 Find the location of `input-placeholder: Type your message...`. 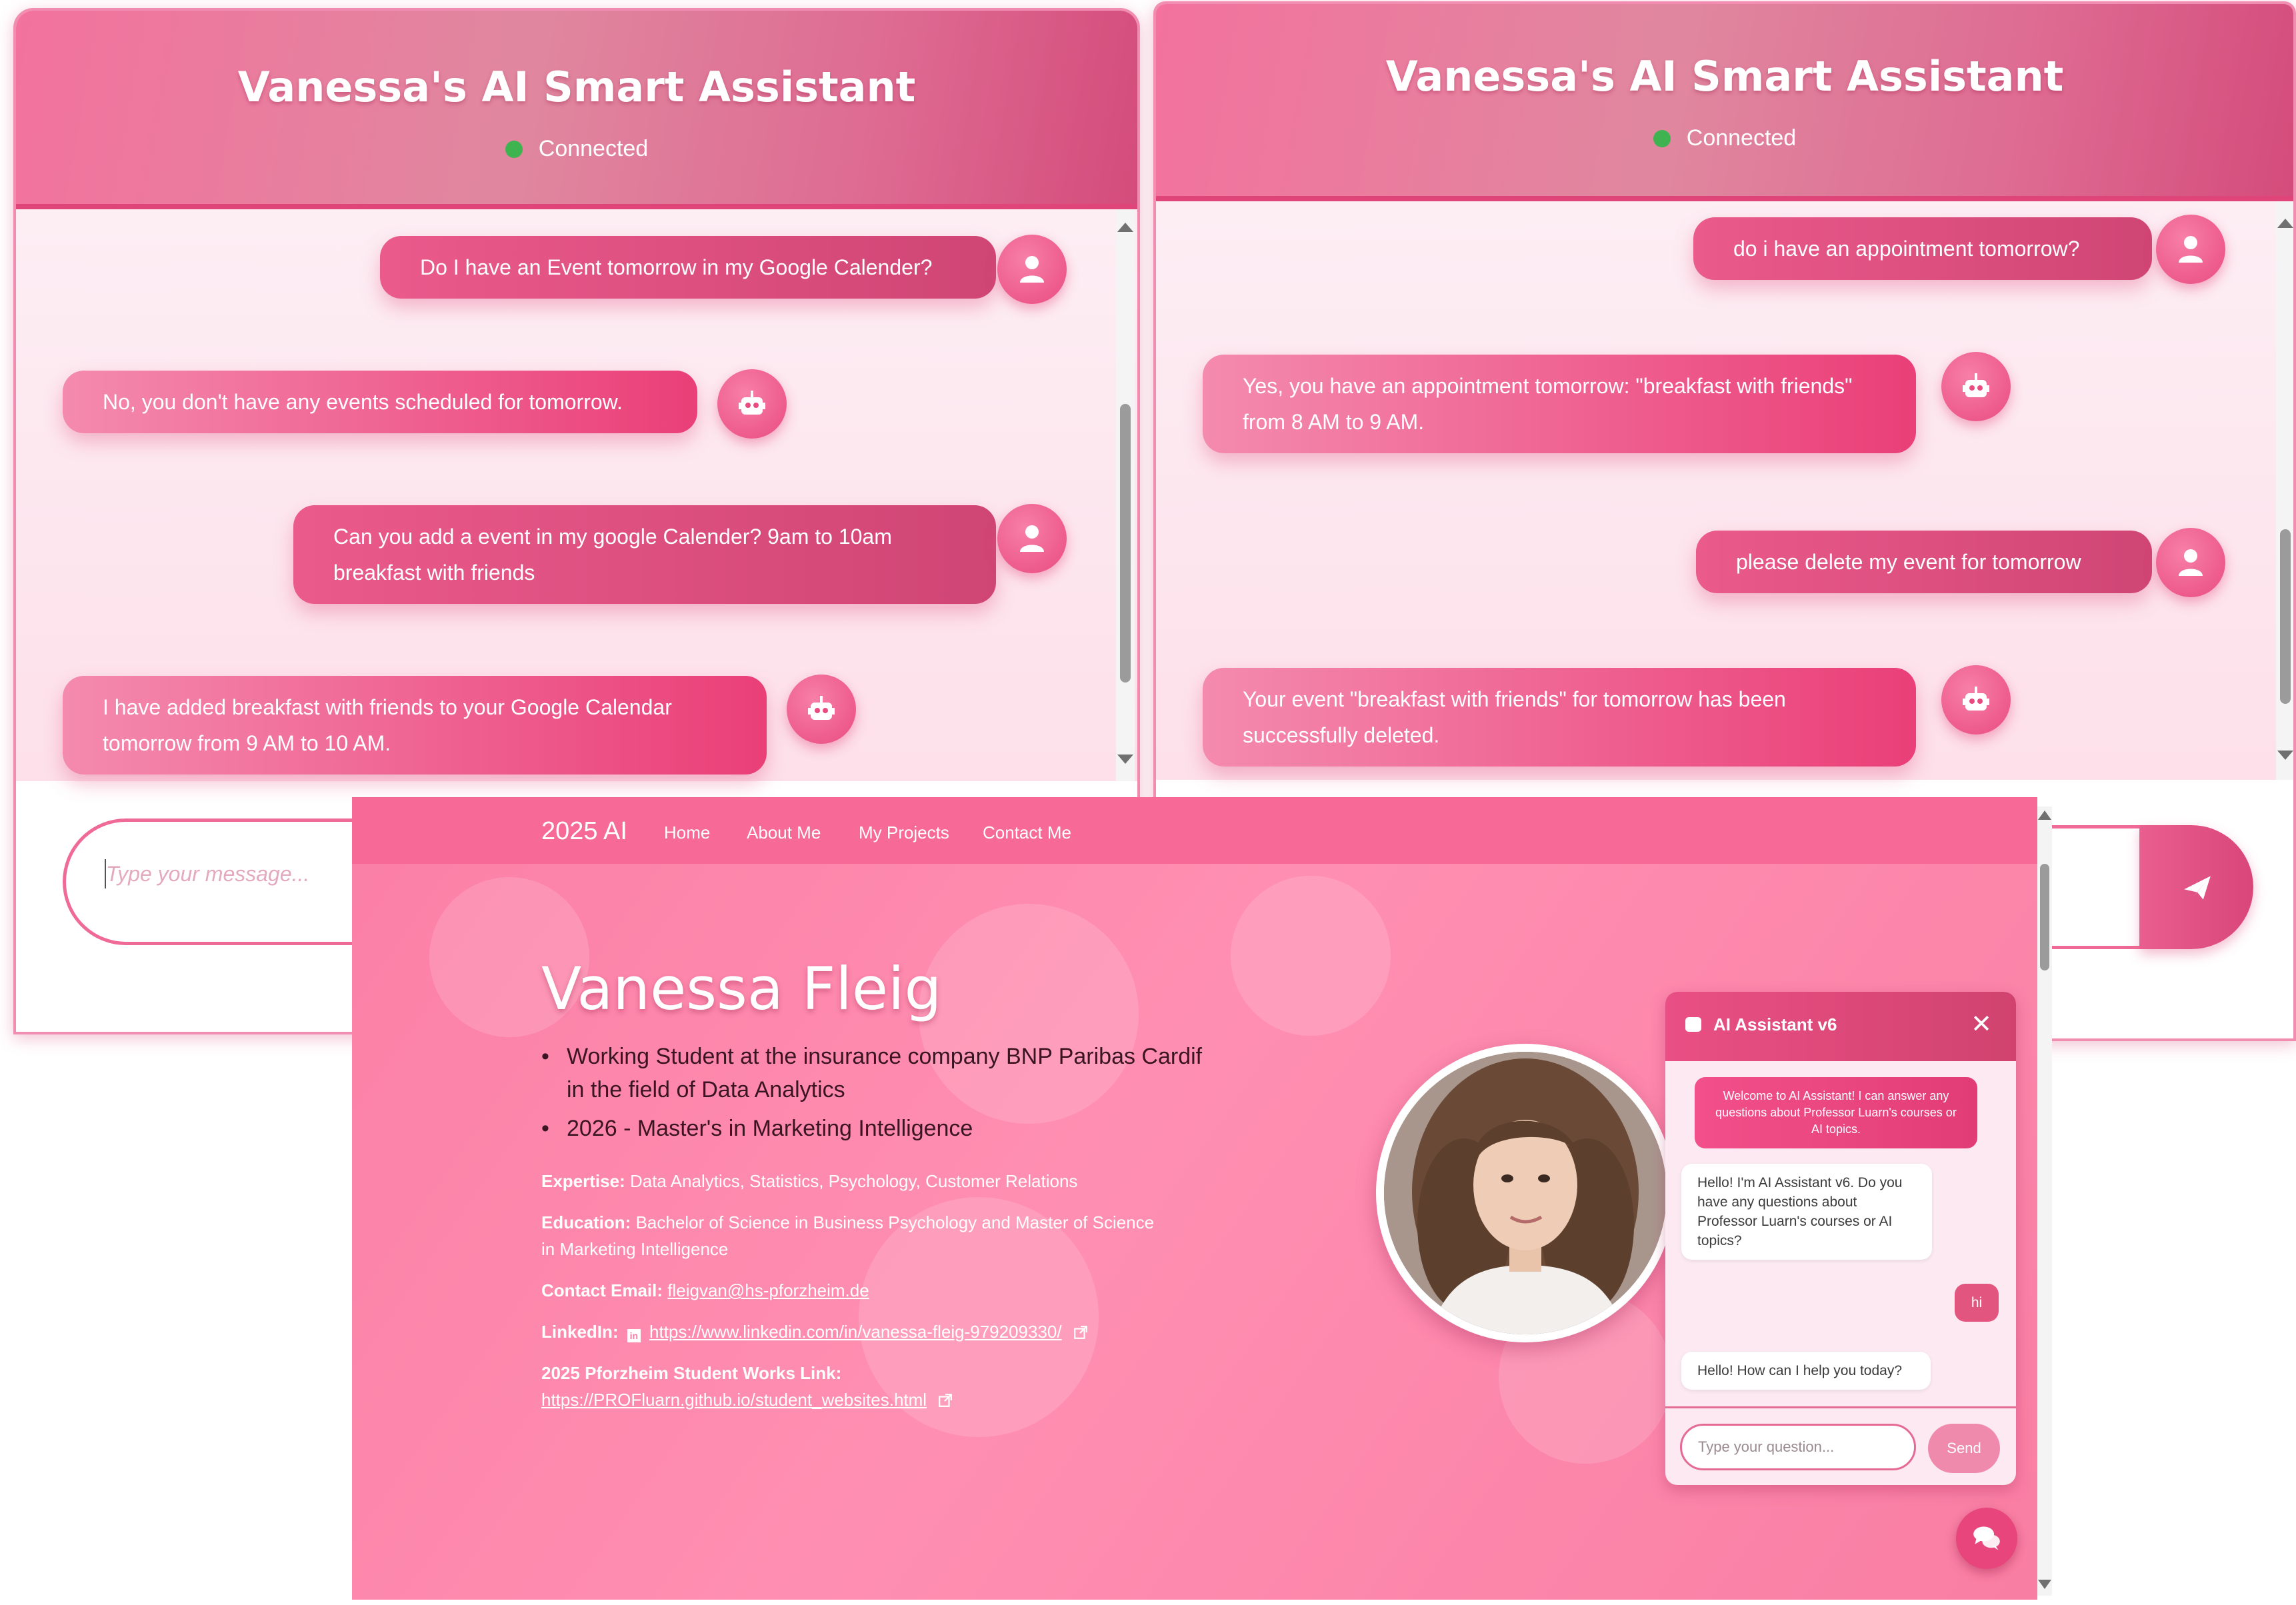

input-placeholder: Type your message... is located at coordinates (208, 874).